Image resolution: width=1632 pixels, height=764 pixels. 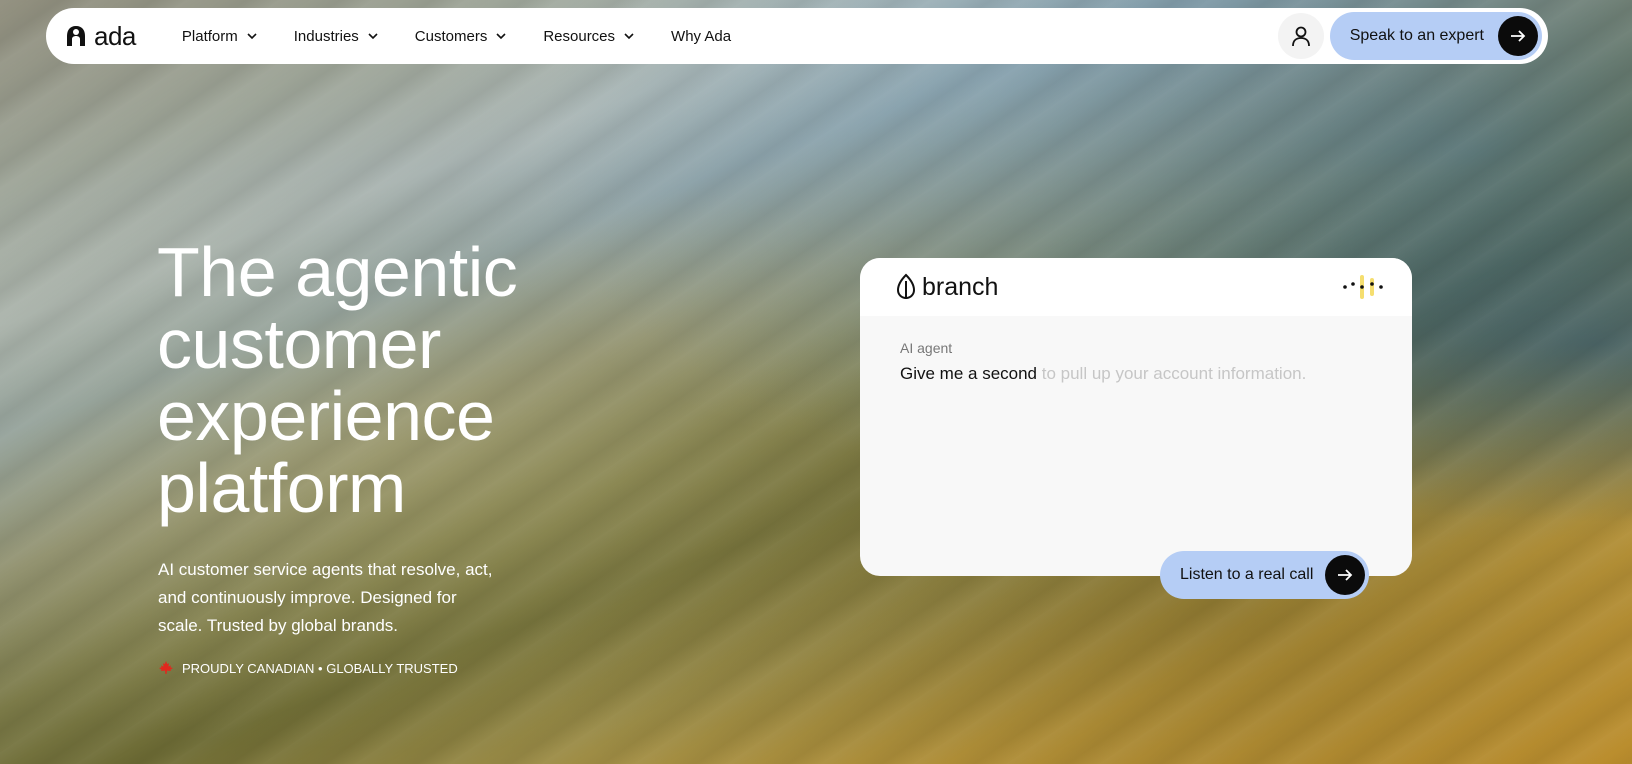 I want to click on nav-item-resources: Resources, so click(x=589, y=36).